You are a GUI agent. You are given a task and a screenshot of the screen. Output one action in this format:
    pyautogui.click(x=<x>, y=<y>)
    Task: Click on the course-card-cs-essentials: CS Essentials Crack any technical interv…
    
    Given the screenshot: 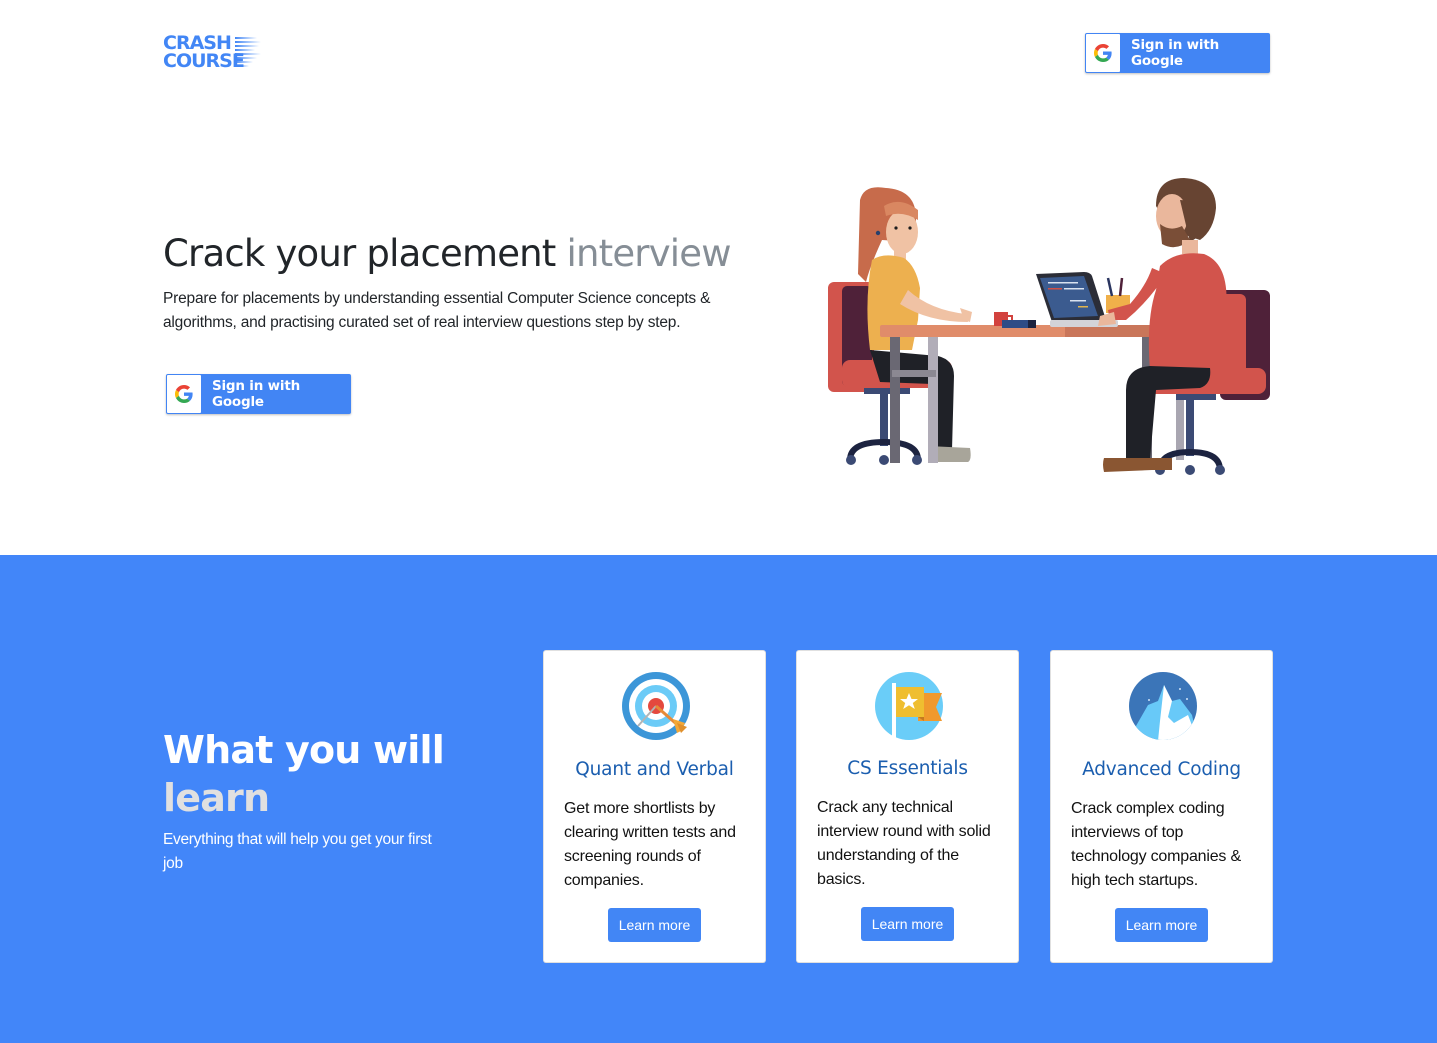 What is the action you would take?
    pyautogui.click(x=907, y=806)
    